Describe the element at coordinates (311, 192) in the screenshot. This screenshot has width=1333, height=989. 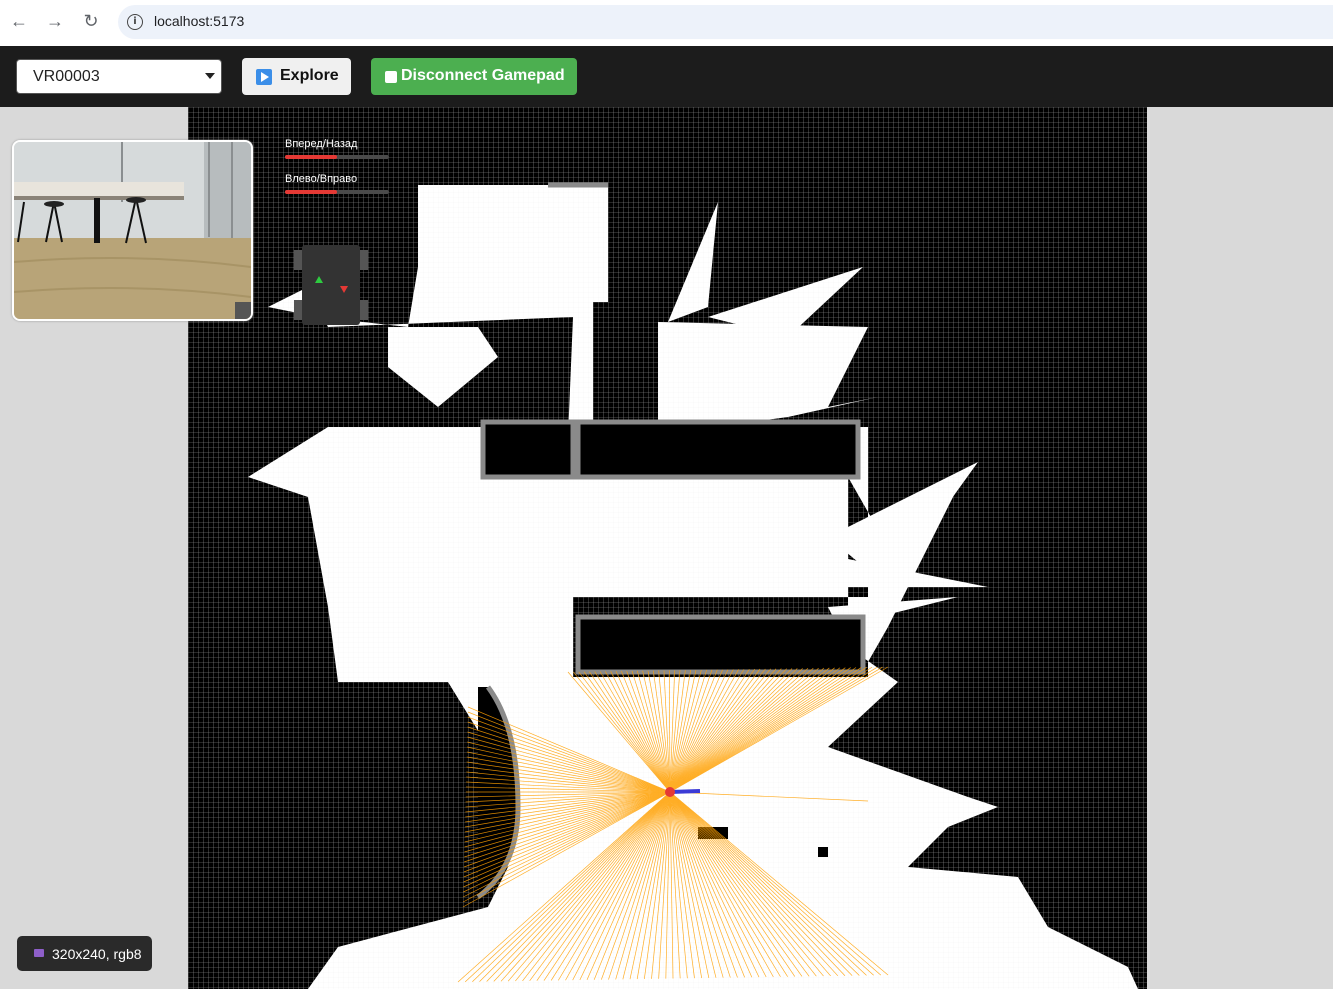
I see `left-right-fill` at that location.